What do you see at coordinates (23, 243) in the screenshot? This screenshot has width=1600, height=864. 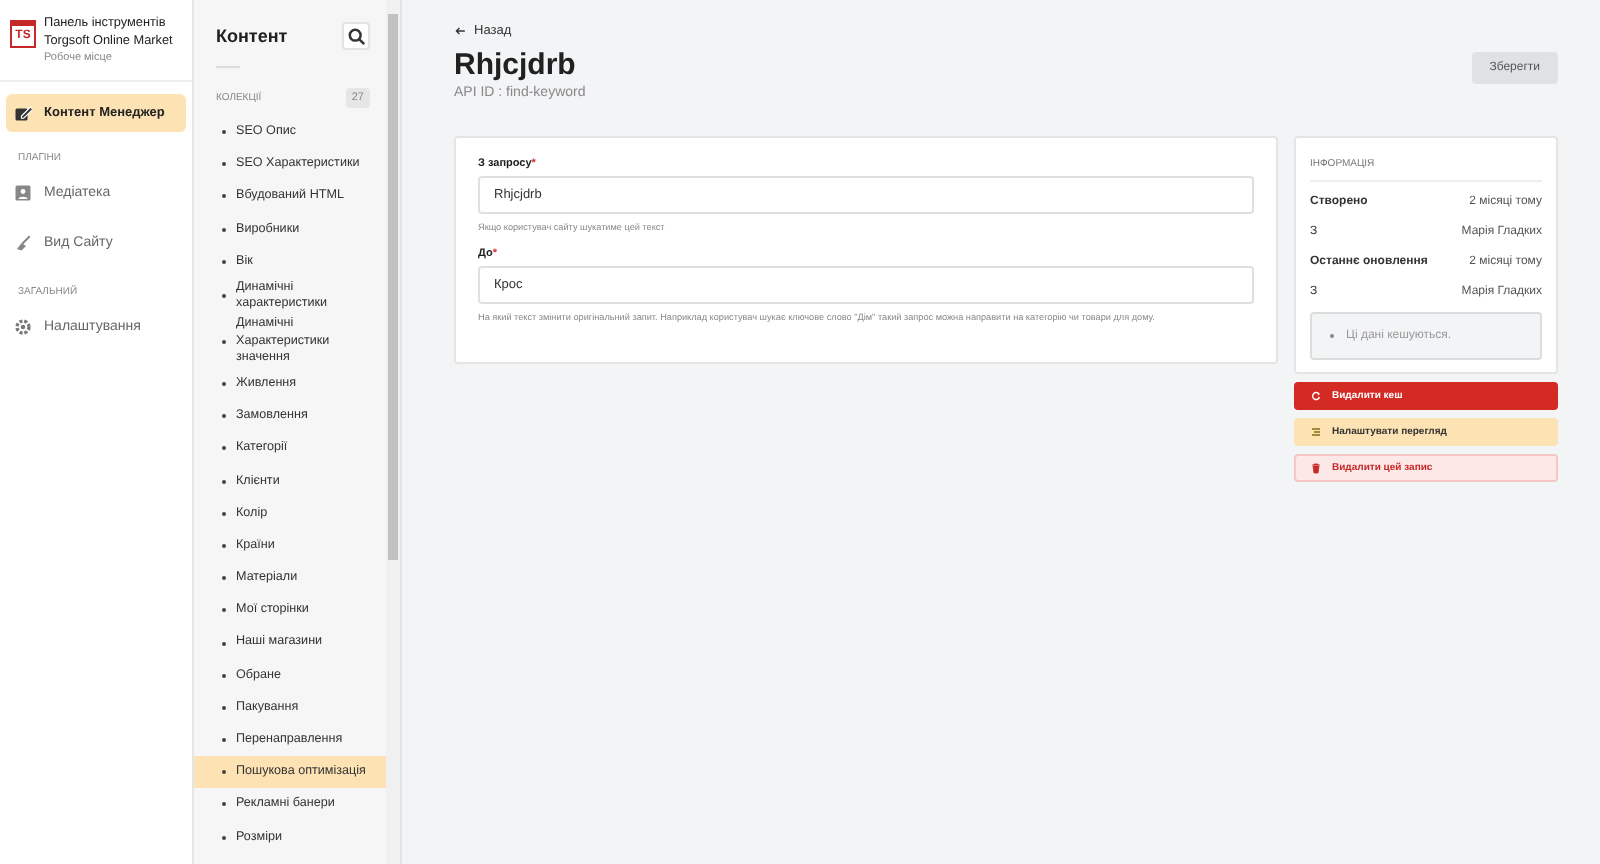 I see `brush-icon` at bounding box center [23, 243].